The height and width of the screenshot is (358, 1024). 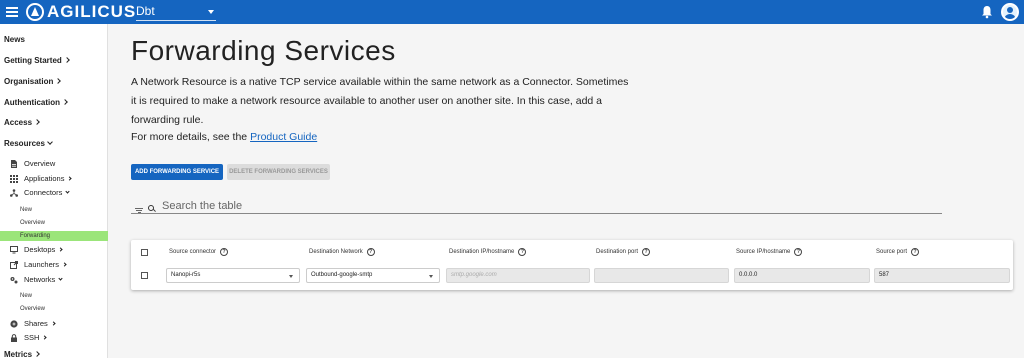 I want to click on lock-icon, so click(x=14, y=337).